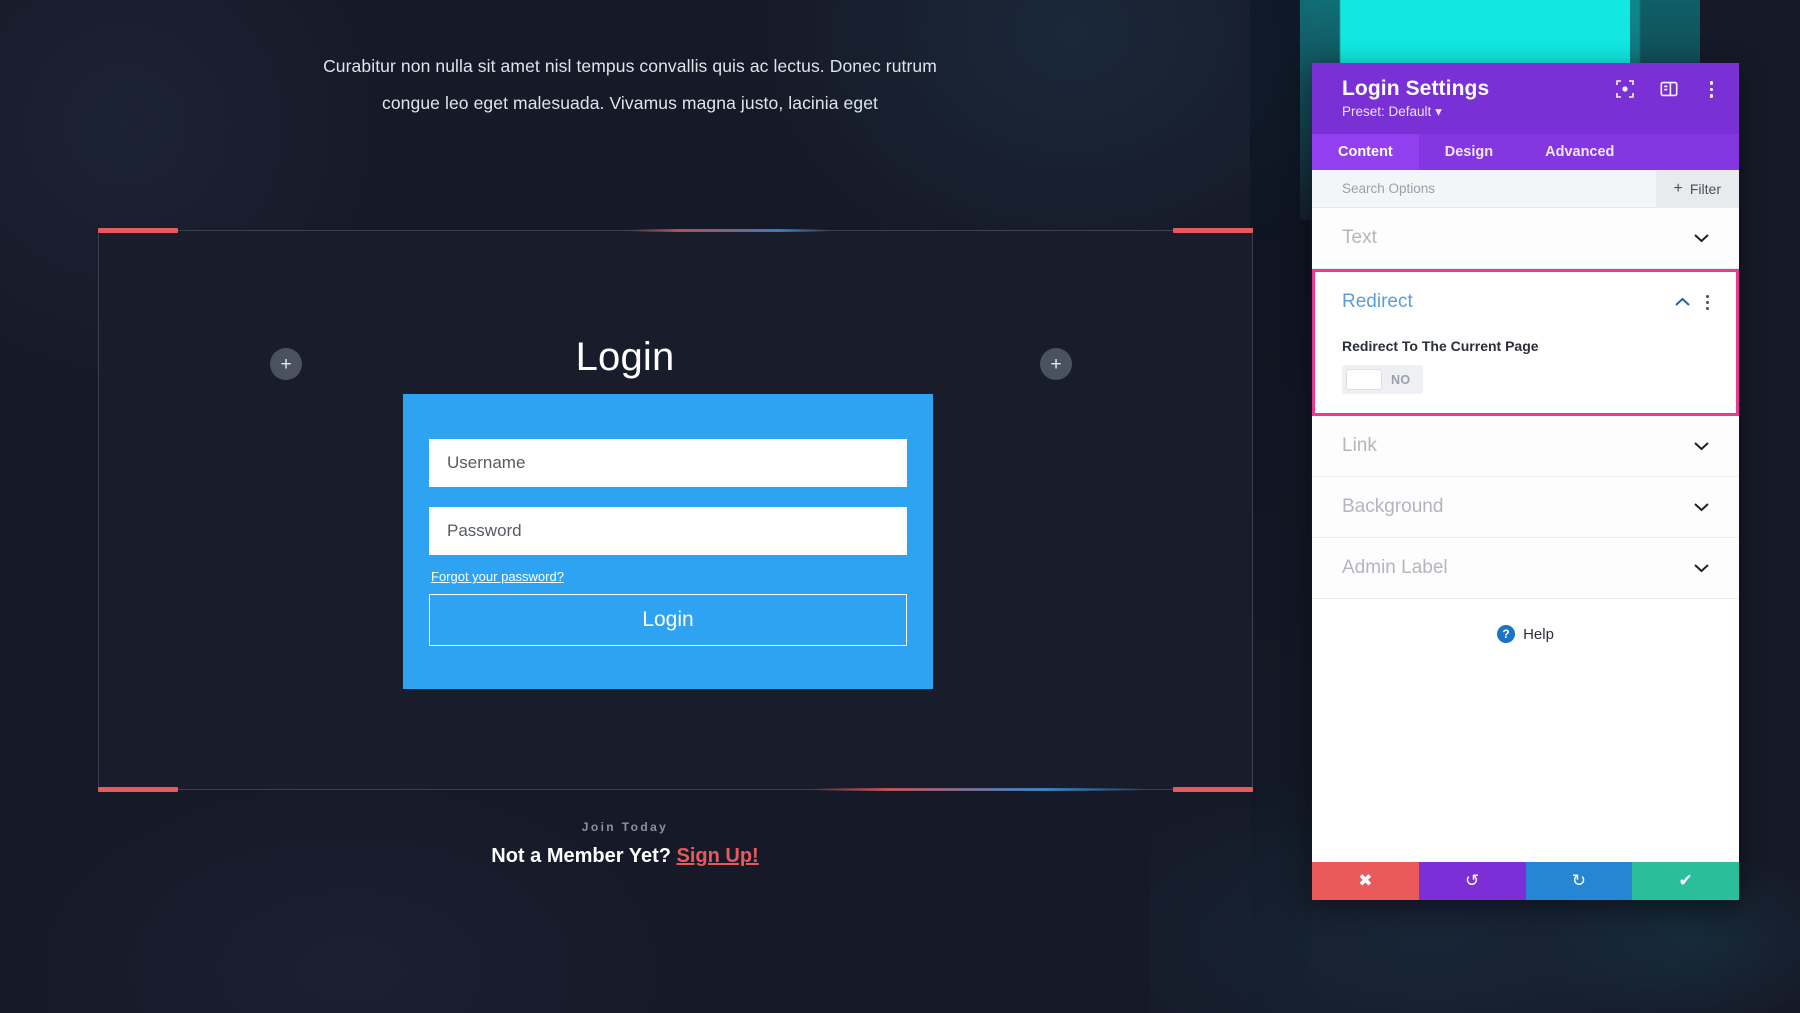 The height and width of the screenshot is (1013, 1800). Describe the element at coordinates (625, 827) in the screenshot. I see `join-today-eyebrow: Join Today` at that location.